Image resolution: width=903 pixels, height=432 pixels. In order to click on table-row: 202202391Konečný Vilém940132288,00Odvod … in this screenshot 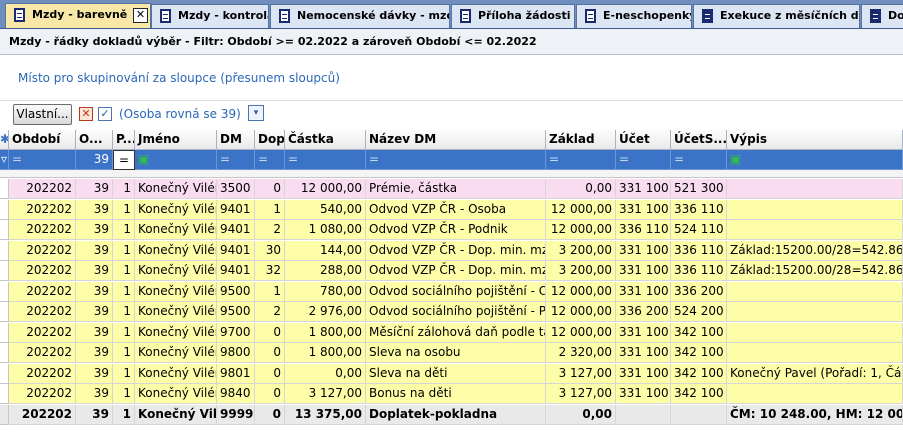, I will do `click(451, 271)`.